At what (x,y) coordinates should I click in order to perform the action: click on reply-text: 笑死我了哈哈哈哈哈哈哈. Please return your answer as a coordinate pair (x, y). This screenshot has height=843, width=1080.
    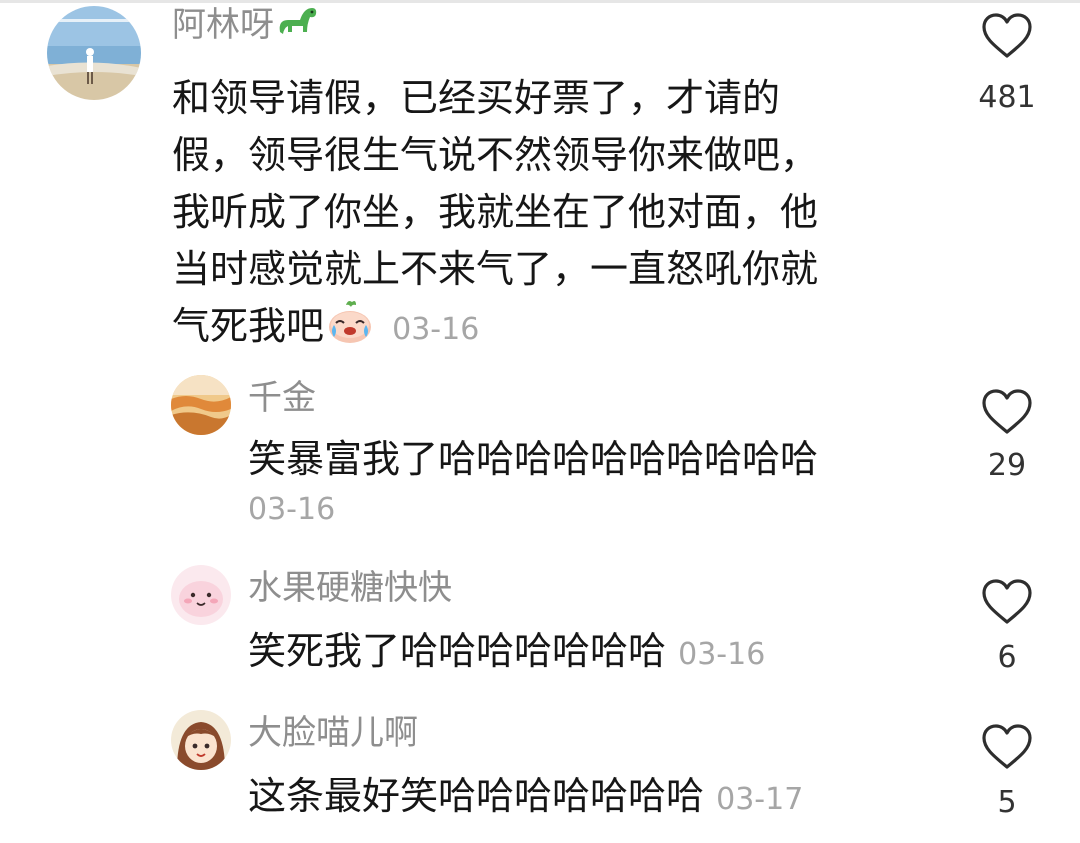
    Looking at the image, I should click on (457, 651).